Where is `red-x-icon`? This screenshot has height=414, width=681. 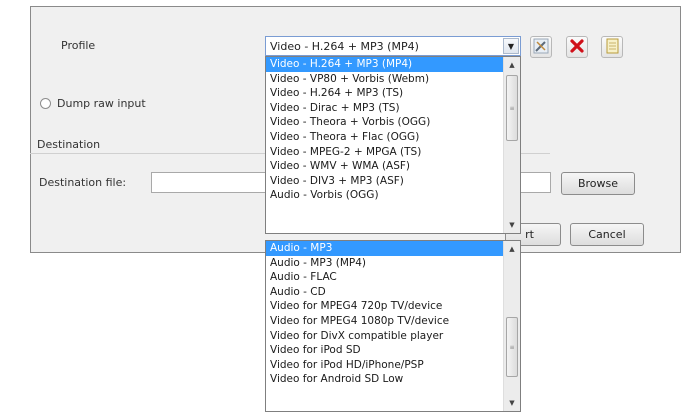 red-x-icon is located at coordinates (577, 47).